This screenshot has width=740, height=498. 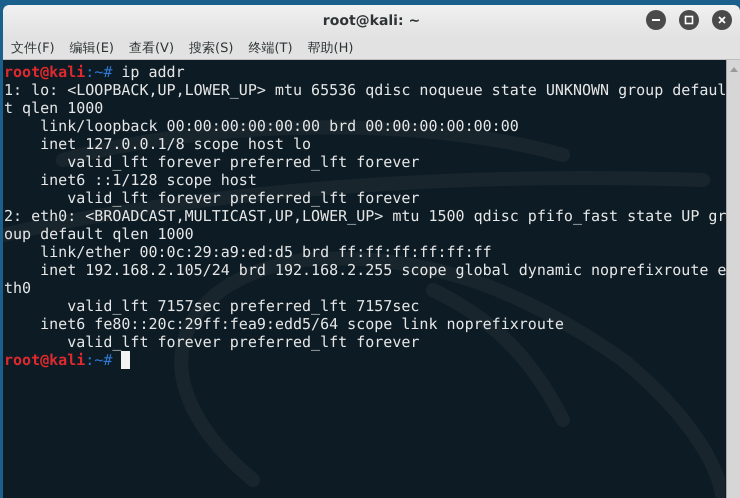 What do you see at coordinates (301, 324) in the screenshot?
I see `output-line: inet6 fe80::20c:29ff:fea9:edd5/64 scope link noprefixroute` at bounding box center [301, 324].